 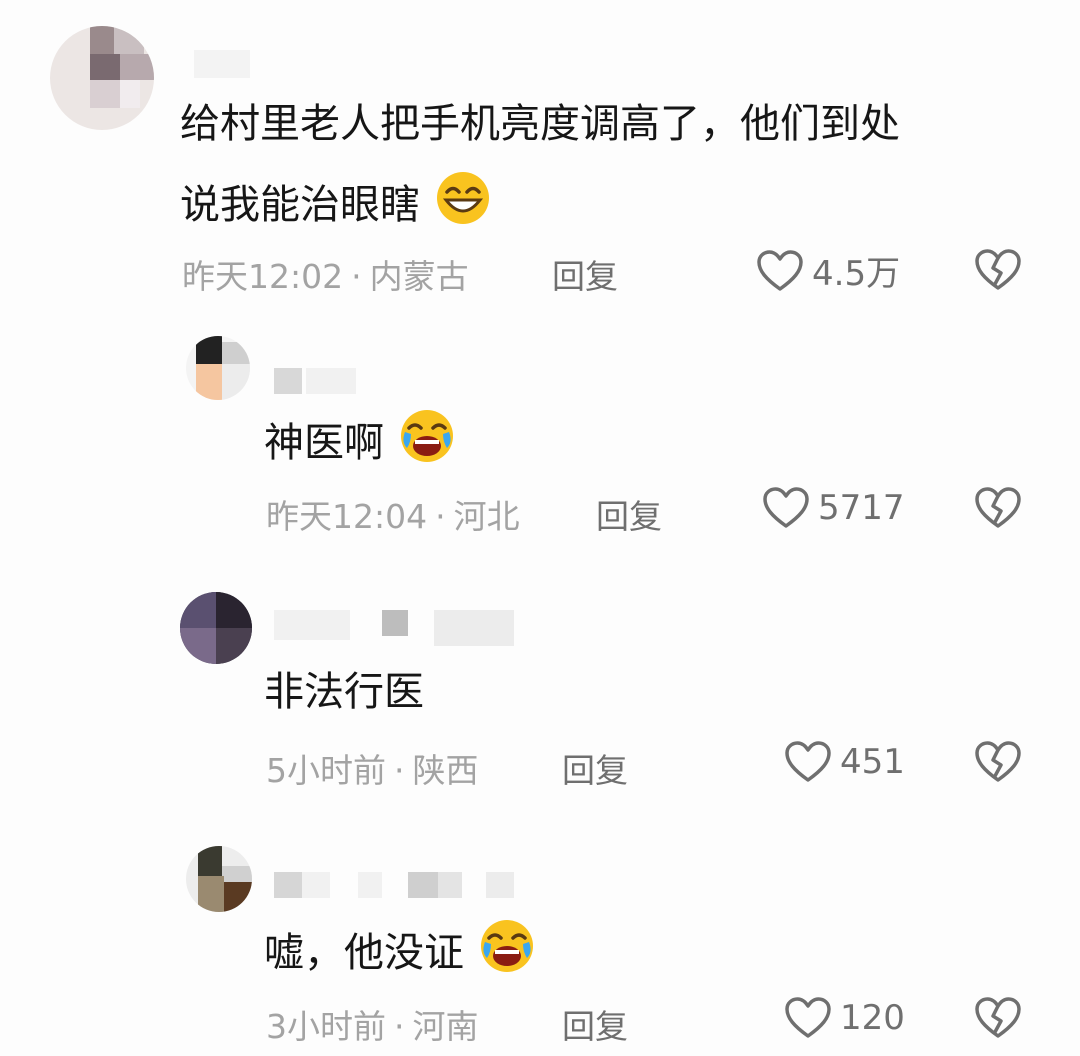 I want to click on comment-meta: 昨天12:02 · 内蒙古, so click(x=325, y=274).